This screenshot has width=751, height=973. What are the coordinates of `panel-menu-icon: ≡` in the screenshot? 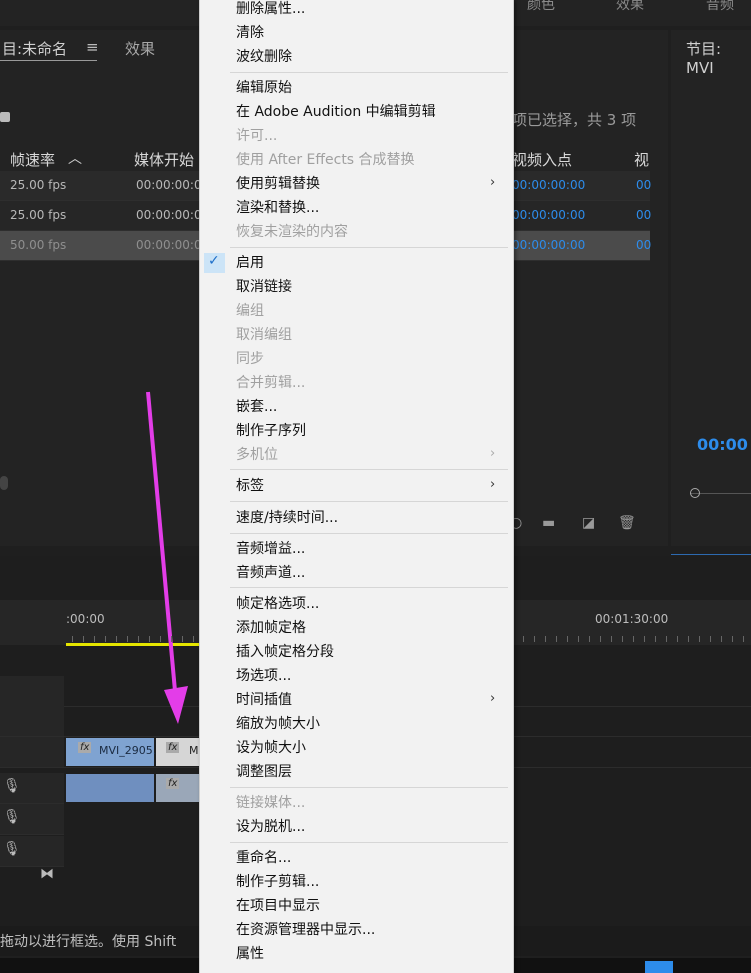 It's located at (92, 47).